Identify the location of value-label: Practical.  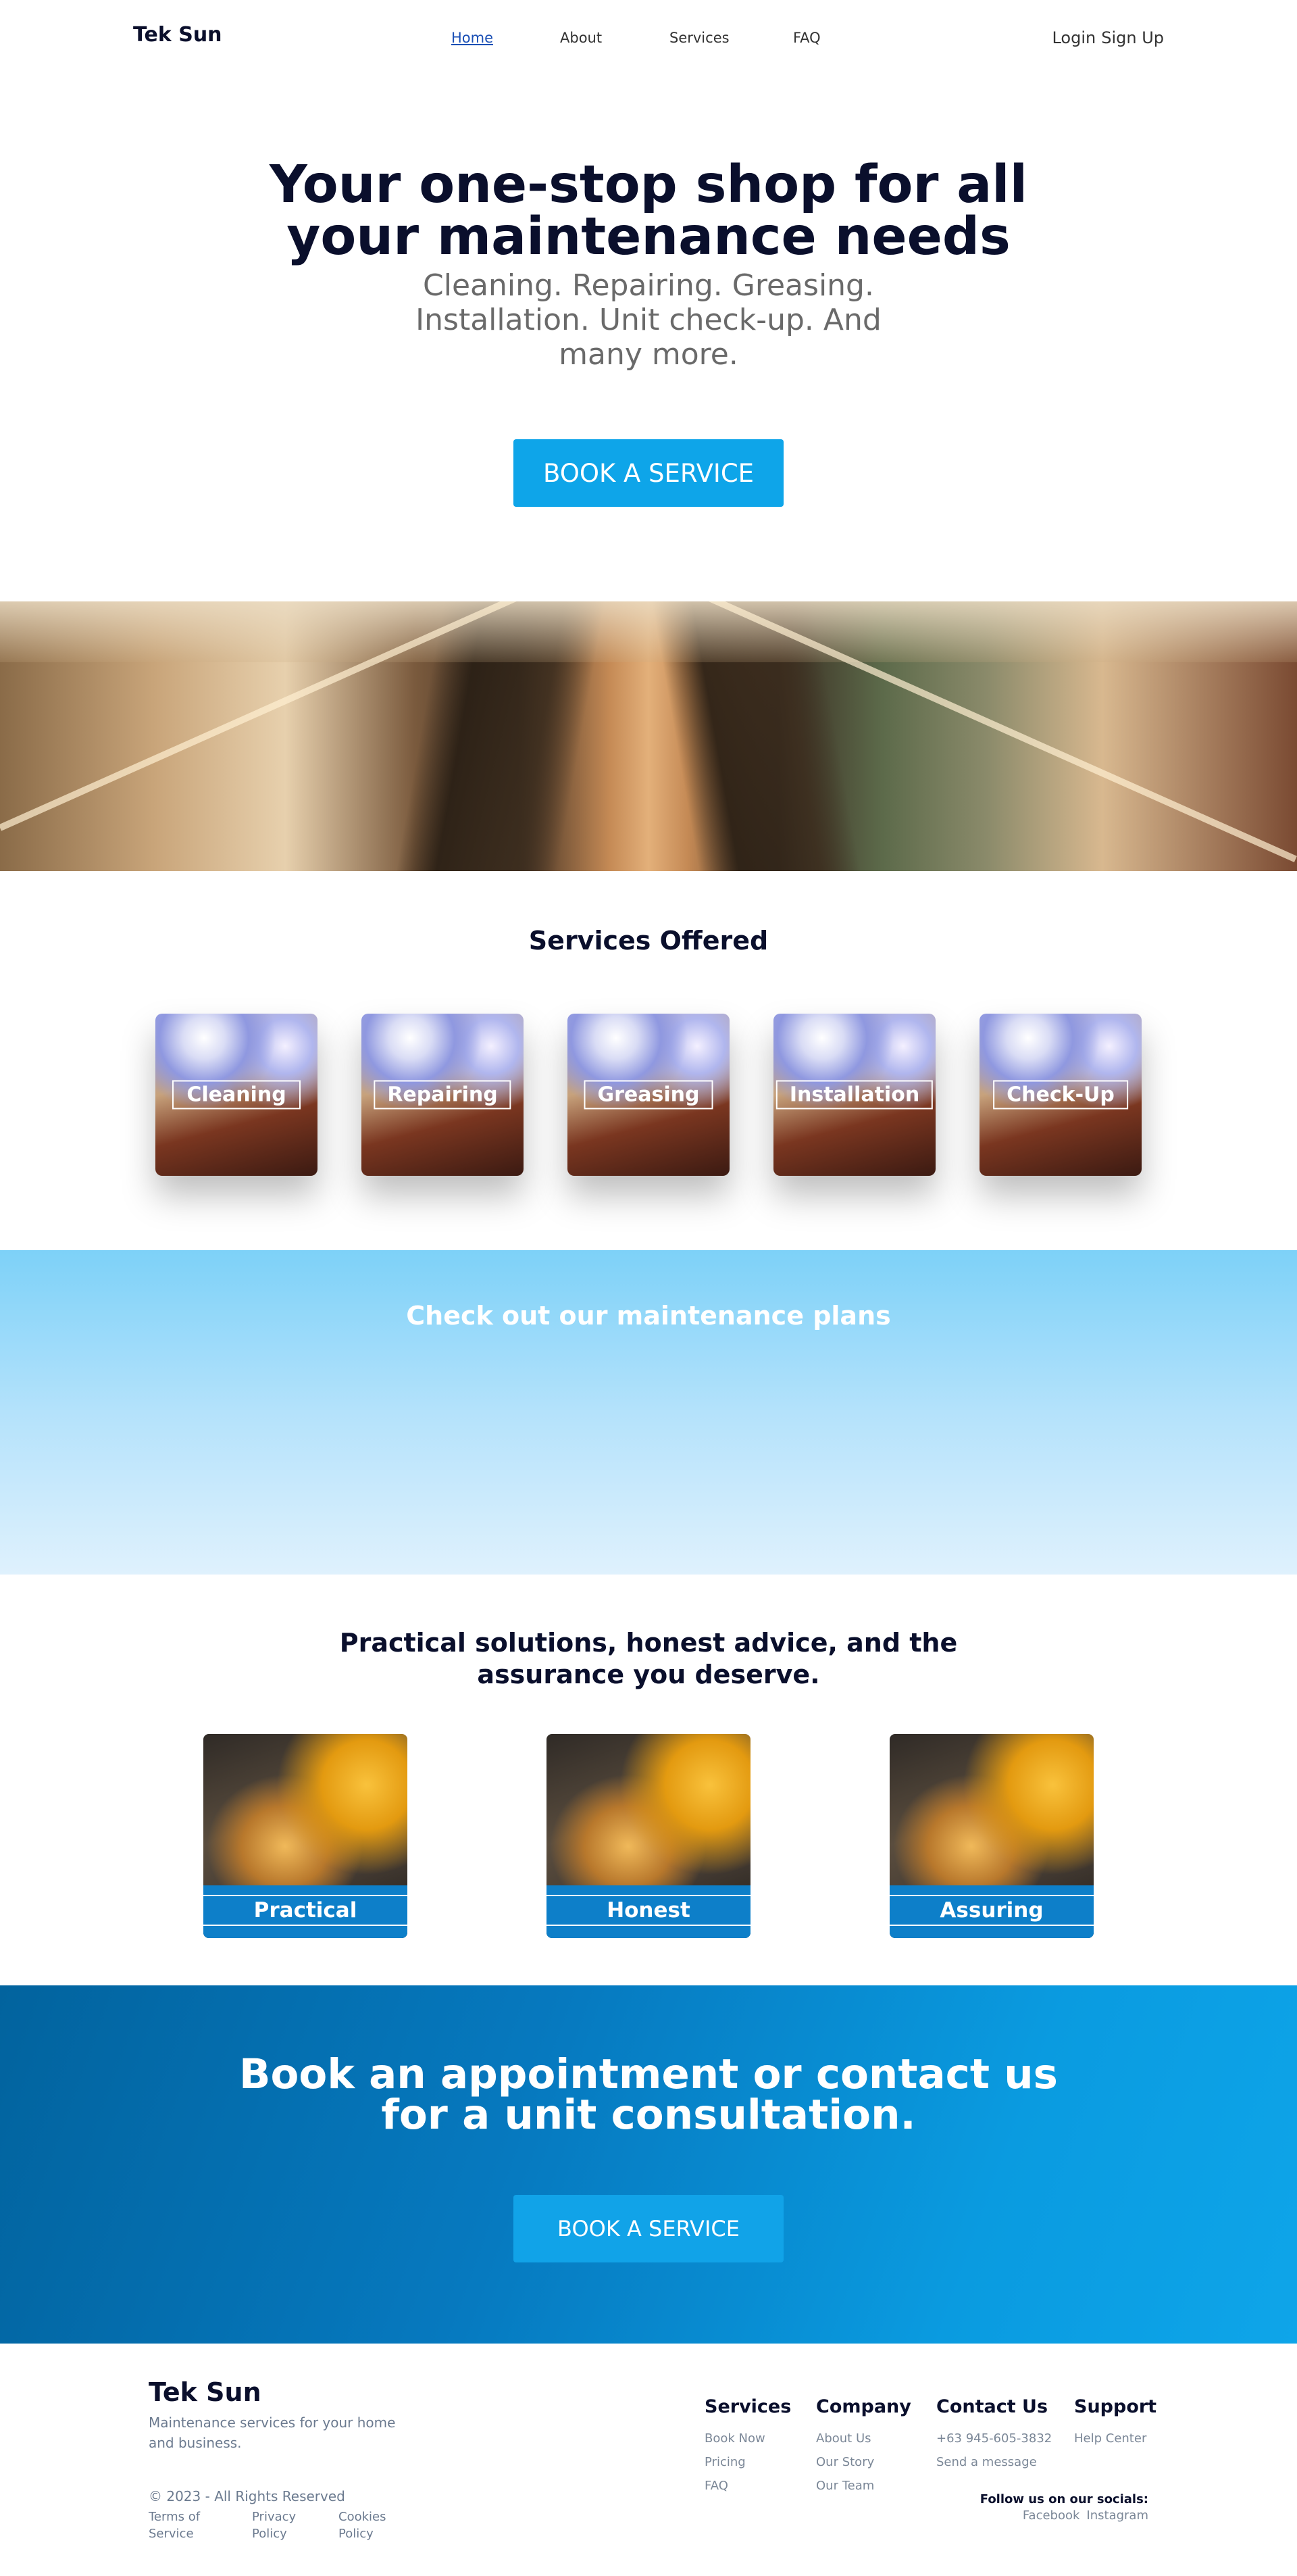
(305, 1911).